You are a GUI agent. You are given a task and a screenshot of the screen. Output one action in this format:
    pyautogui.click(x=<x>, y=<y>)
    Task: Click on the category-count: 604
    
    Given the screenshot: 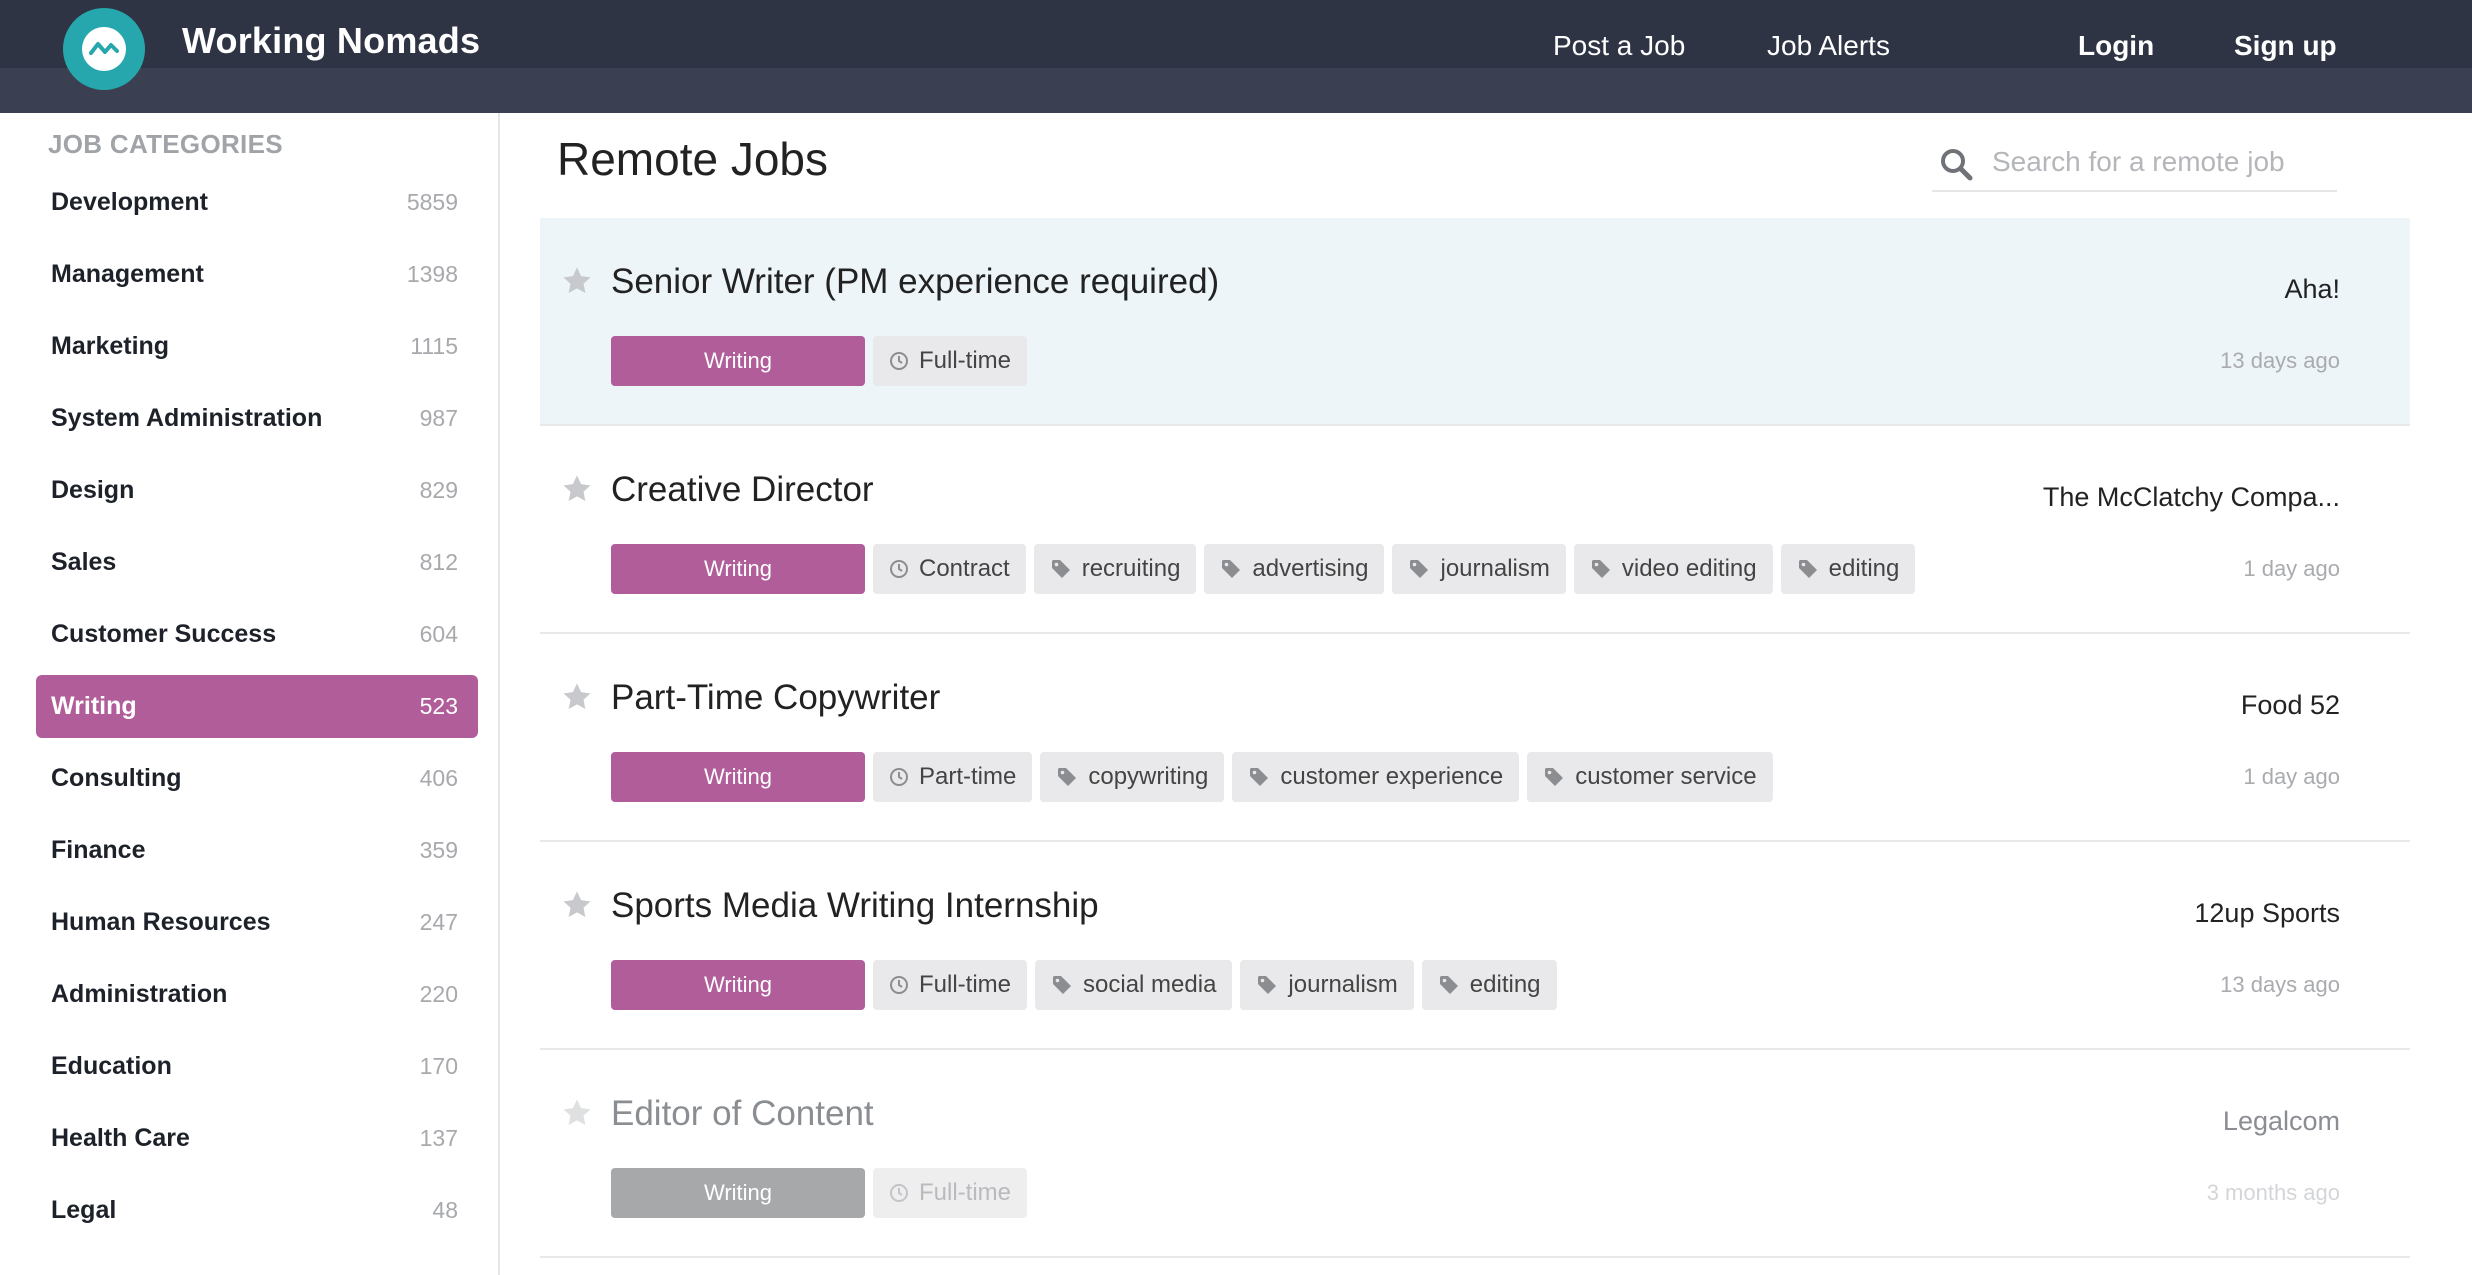 What is the action you would take?
    pyautogui.click(x=438, y=634)
    